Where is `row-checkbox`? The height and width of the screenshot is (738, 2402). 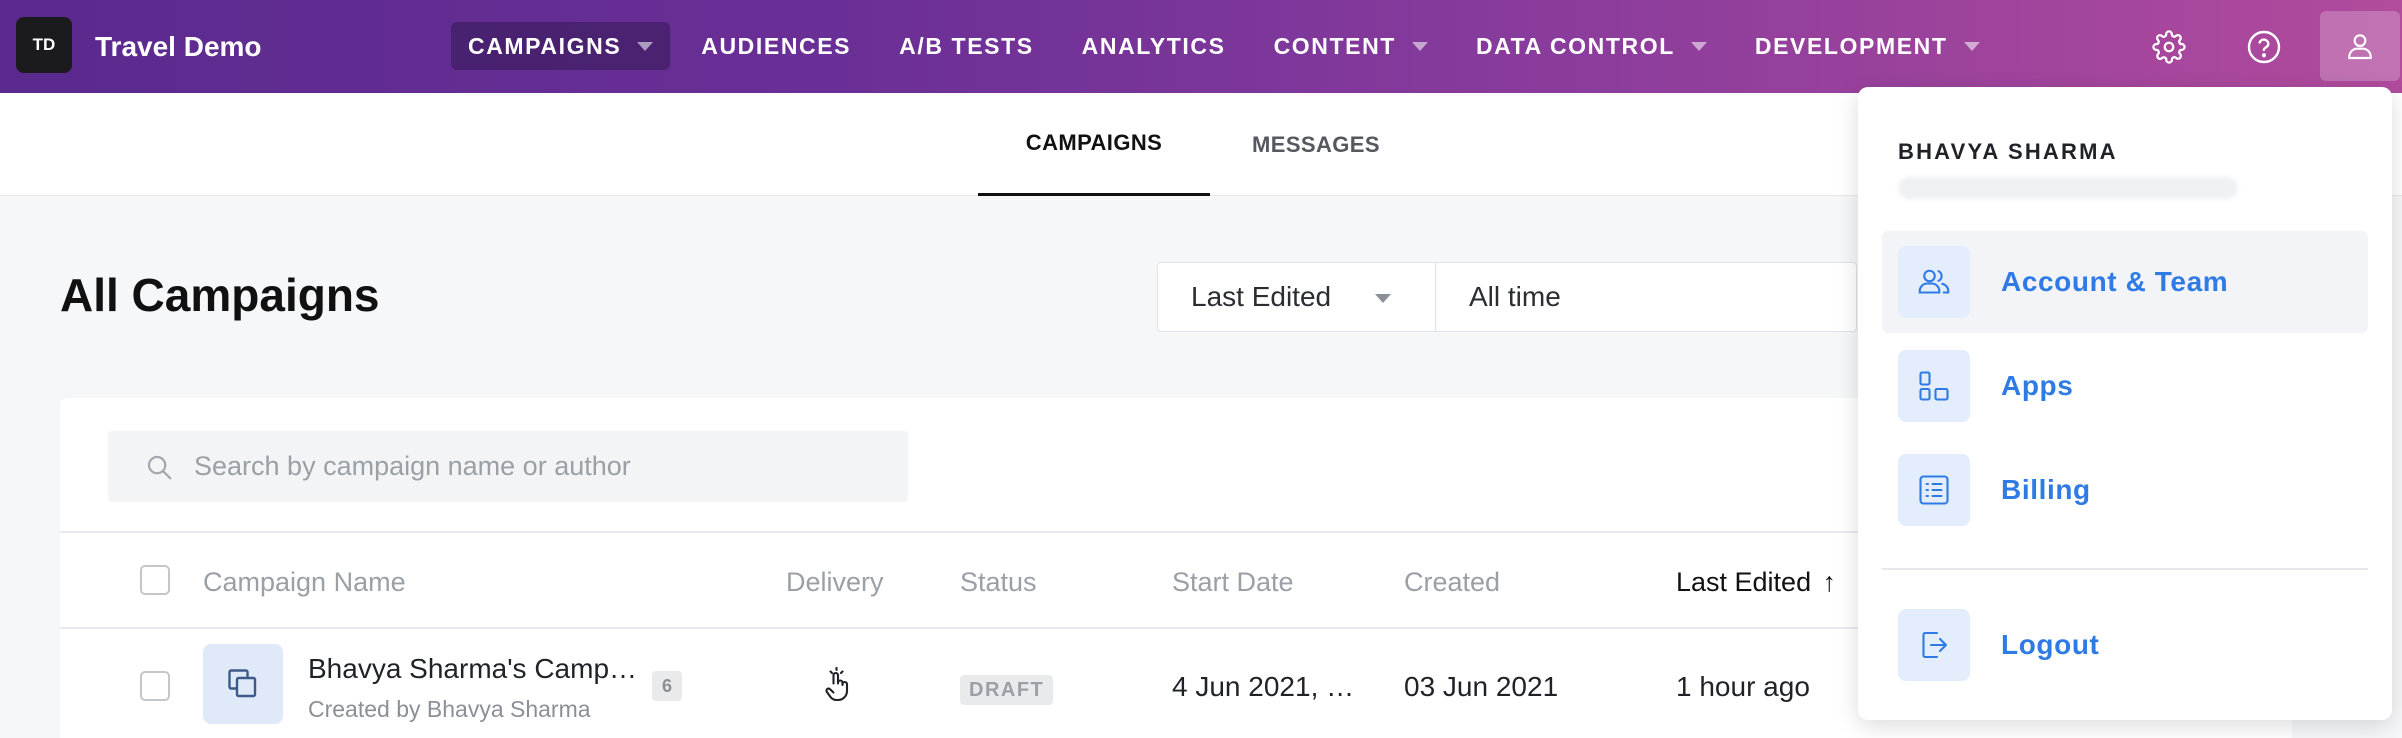 row-checkbox is located at coordinates (155, 686).